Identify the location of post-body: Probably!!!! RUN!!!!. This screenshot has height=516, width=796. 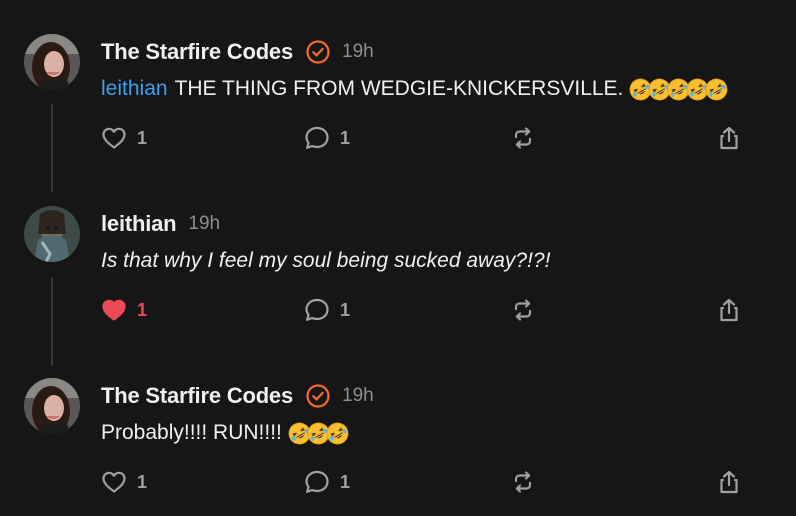
(225, 433).